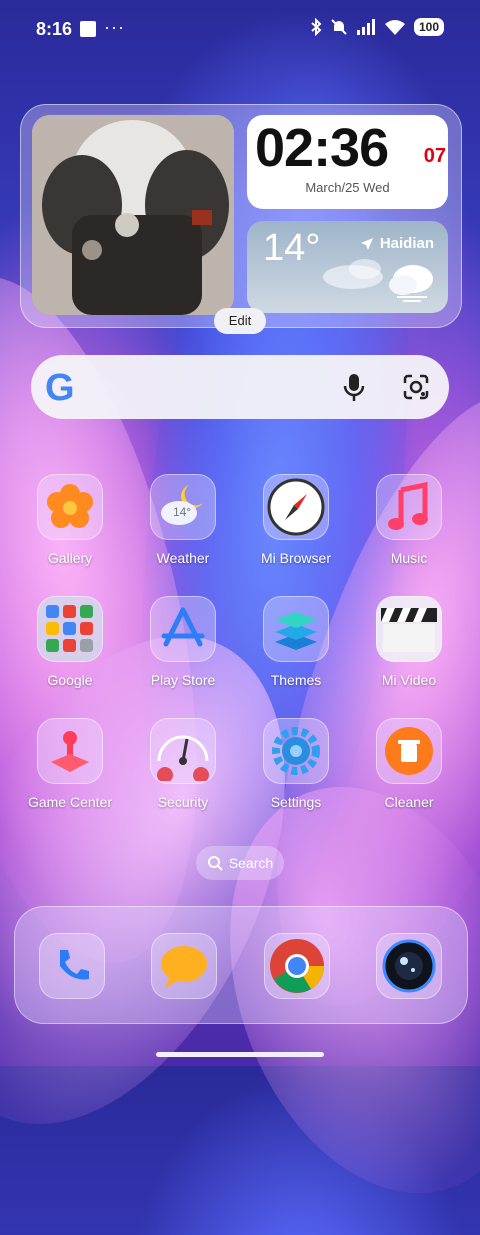  Describe the element at coordinates (296, 802) in the screenshot. I see `app-label: Settings` at that location.